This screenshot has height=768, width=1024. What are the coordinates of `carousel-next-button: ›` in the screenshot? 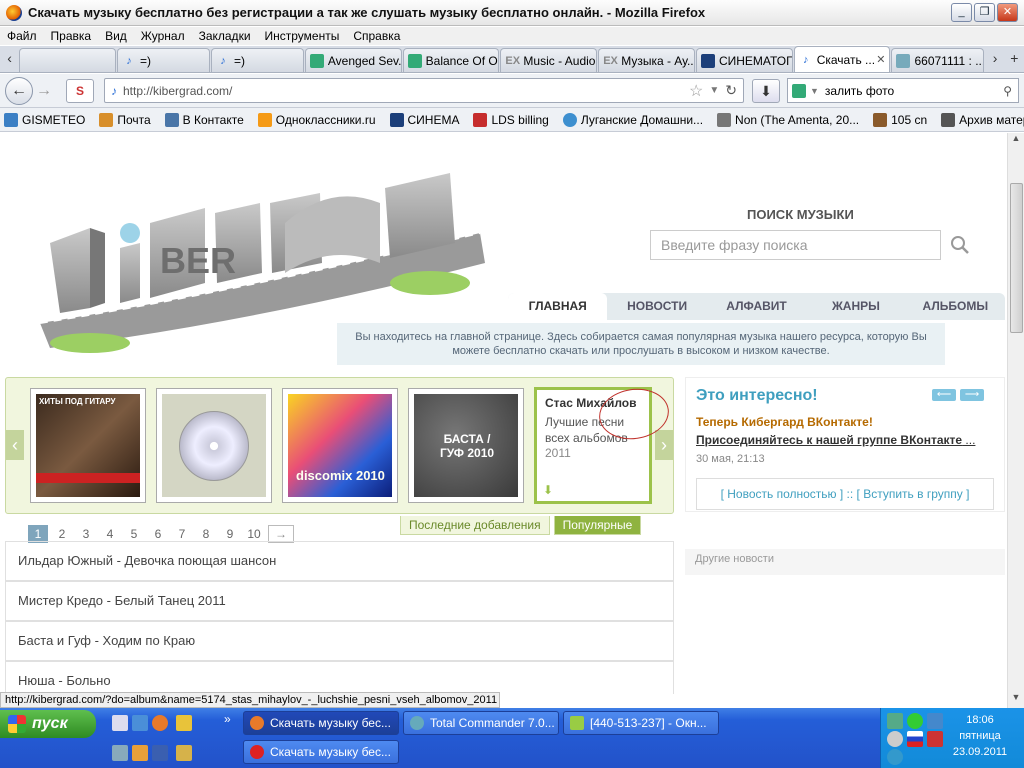 It's located at (664, 445).